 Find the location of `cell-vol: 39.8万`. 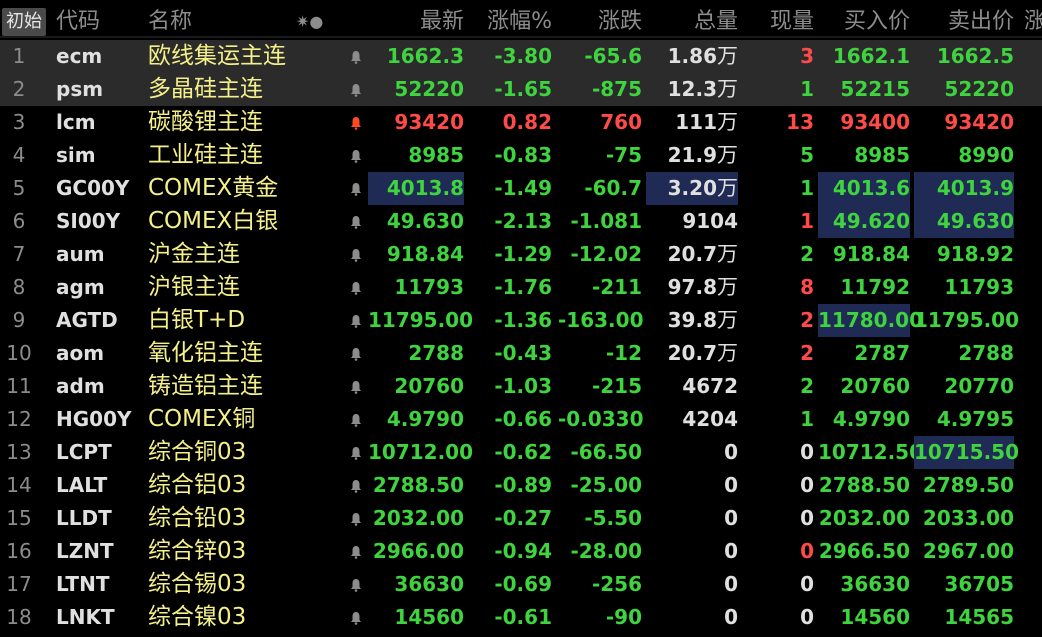

cell-vol: 39.8万 is located at coordinates (692, 320).